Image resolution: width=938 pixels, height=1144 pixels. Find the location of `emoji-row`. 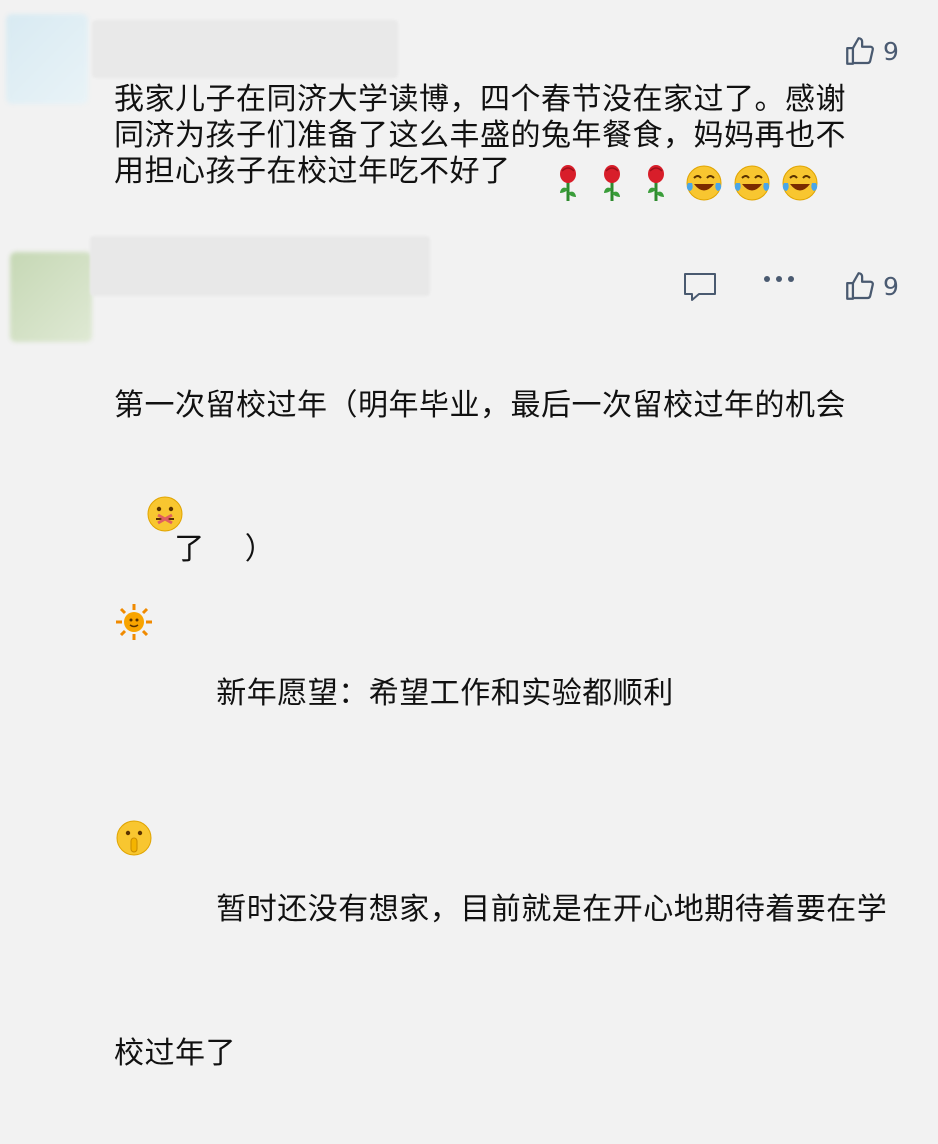

emoji-row is located at coordinates (684, 183).